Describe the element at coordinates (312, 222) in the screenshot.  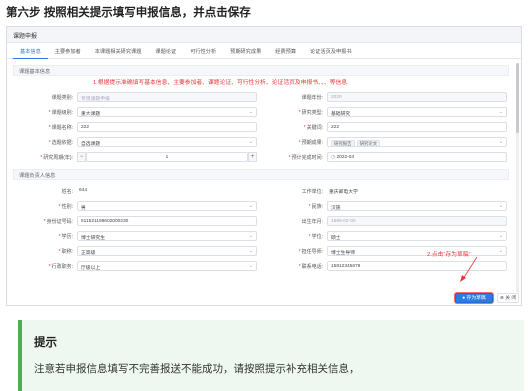
I see `birth-label: 出生年月:` at that location.